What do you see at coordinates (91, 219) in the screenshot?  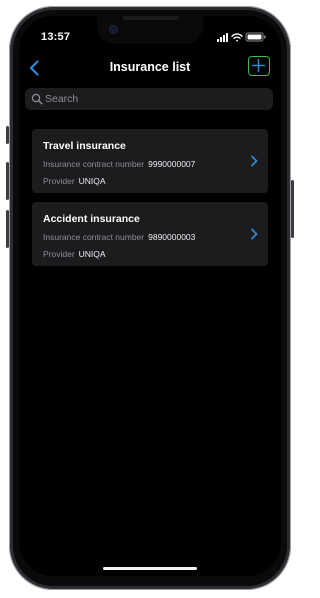 I see `insurance-title: Accident insurance` at bounding box center [91, 219].